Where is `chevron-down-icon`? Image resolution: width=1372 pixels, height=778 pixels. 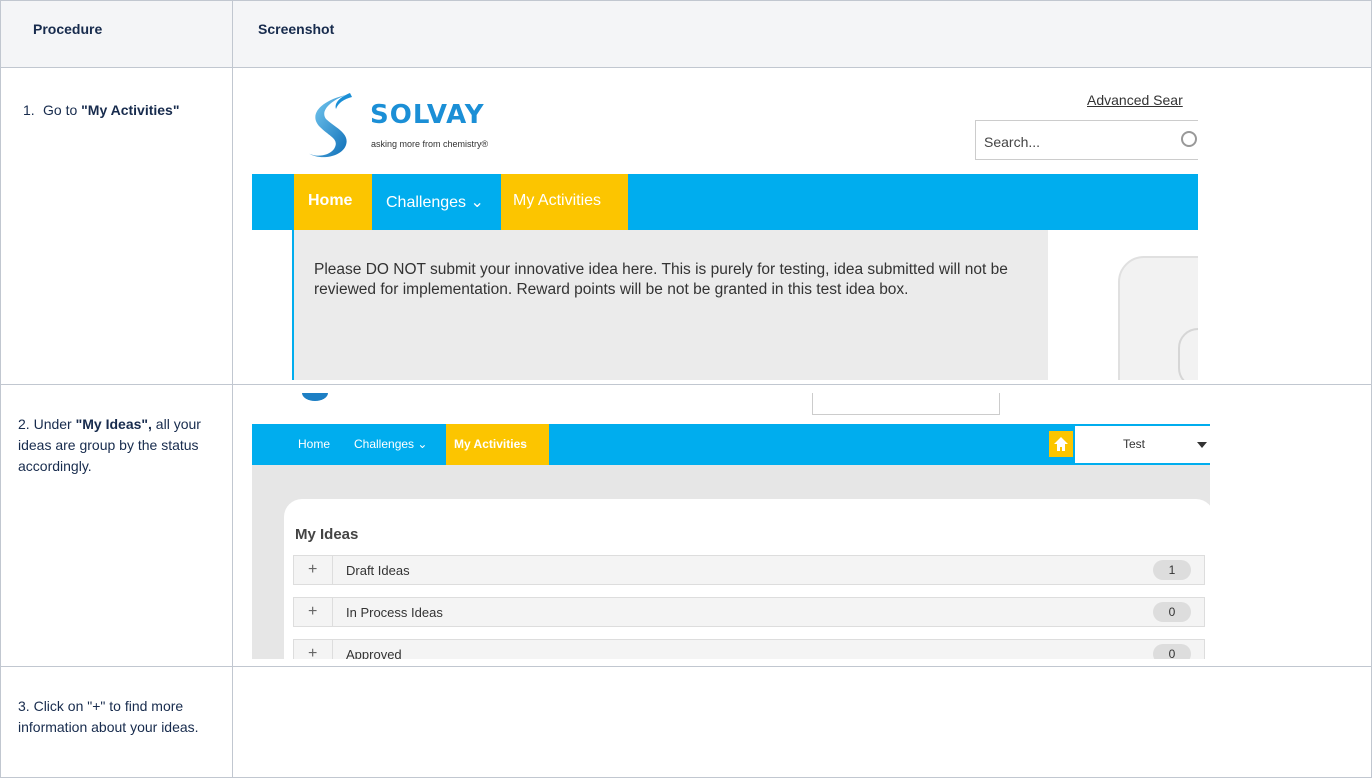
chevron-down-icon is located at coordinates (1202, 445).